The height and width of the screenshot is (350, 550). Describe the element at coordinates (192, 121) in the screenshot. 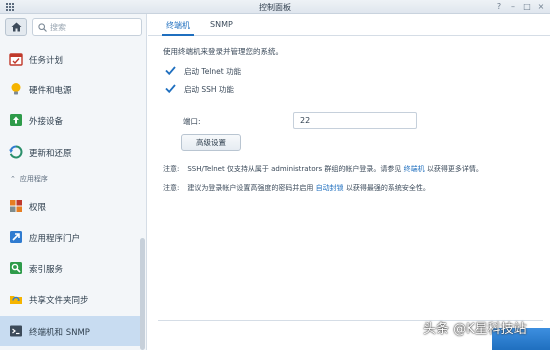

I see `port-label: 端口:` at that location.